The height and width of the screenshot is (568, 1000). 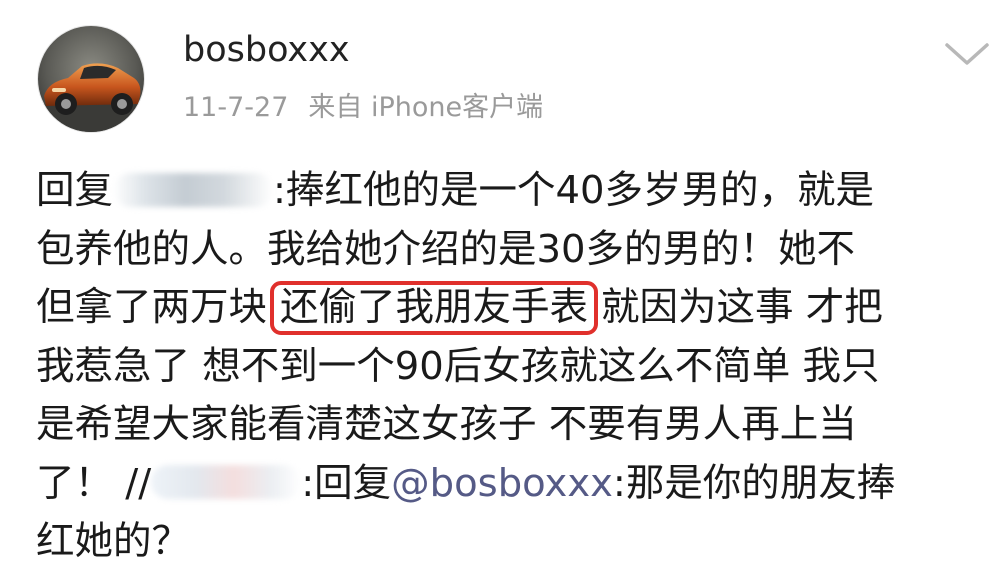 I want to click on post-line-3: 但拿了两万块 还偷了我朋友手表 就因为这事 才把, so click(x=506, y=308).